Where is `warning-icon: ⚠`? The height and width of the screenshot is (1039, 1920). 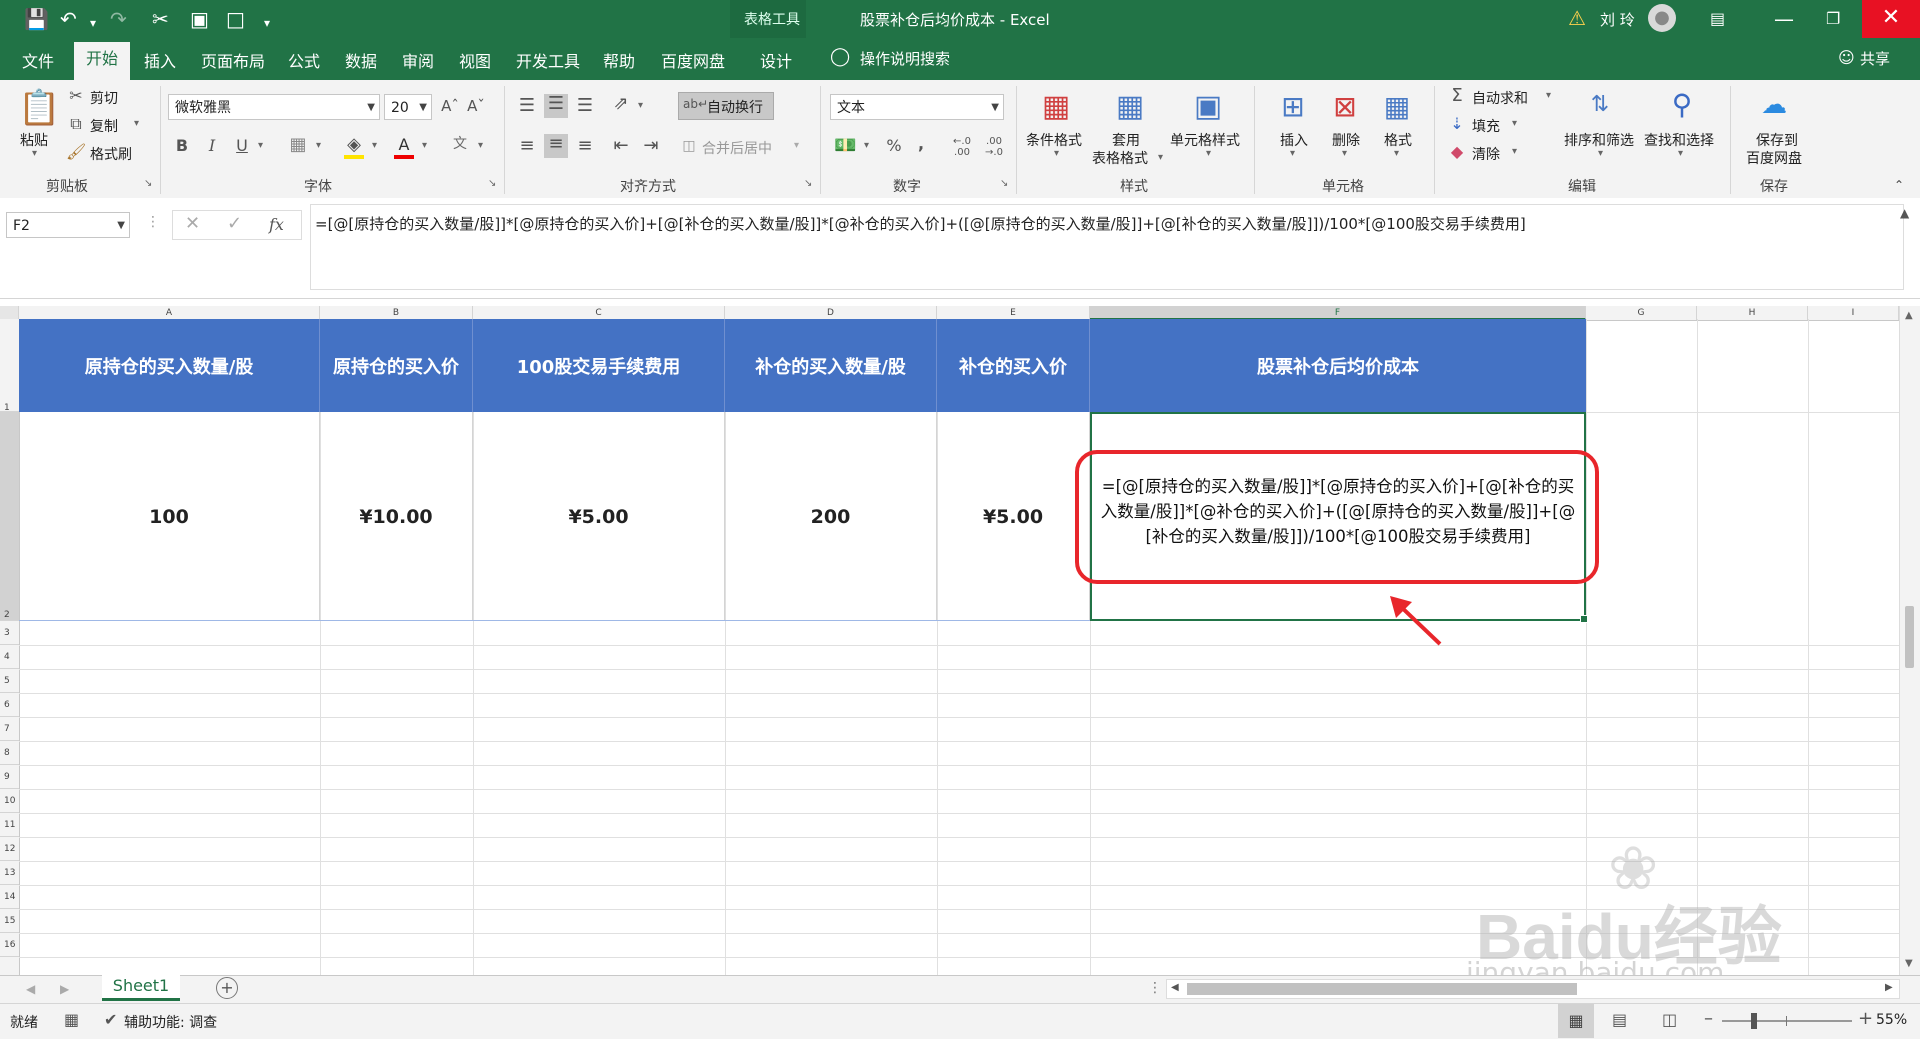
warning-icon: ⚠ is located at coordinates (1577, 18).